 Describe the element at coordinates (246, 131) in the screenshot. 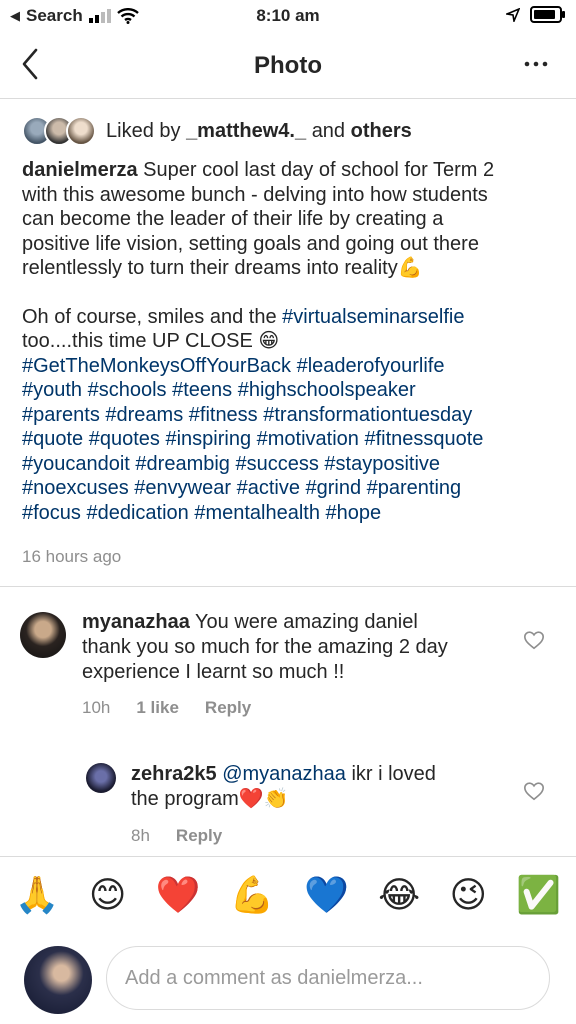

I see `liked-by-user: _matthew4._` at that location.